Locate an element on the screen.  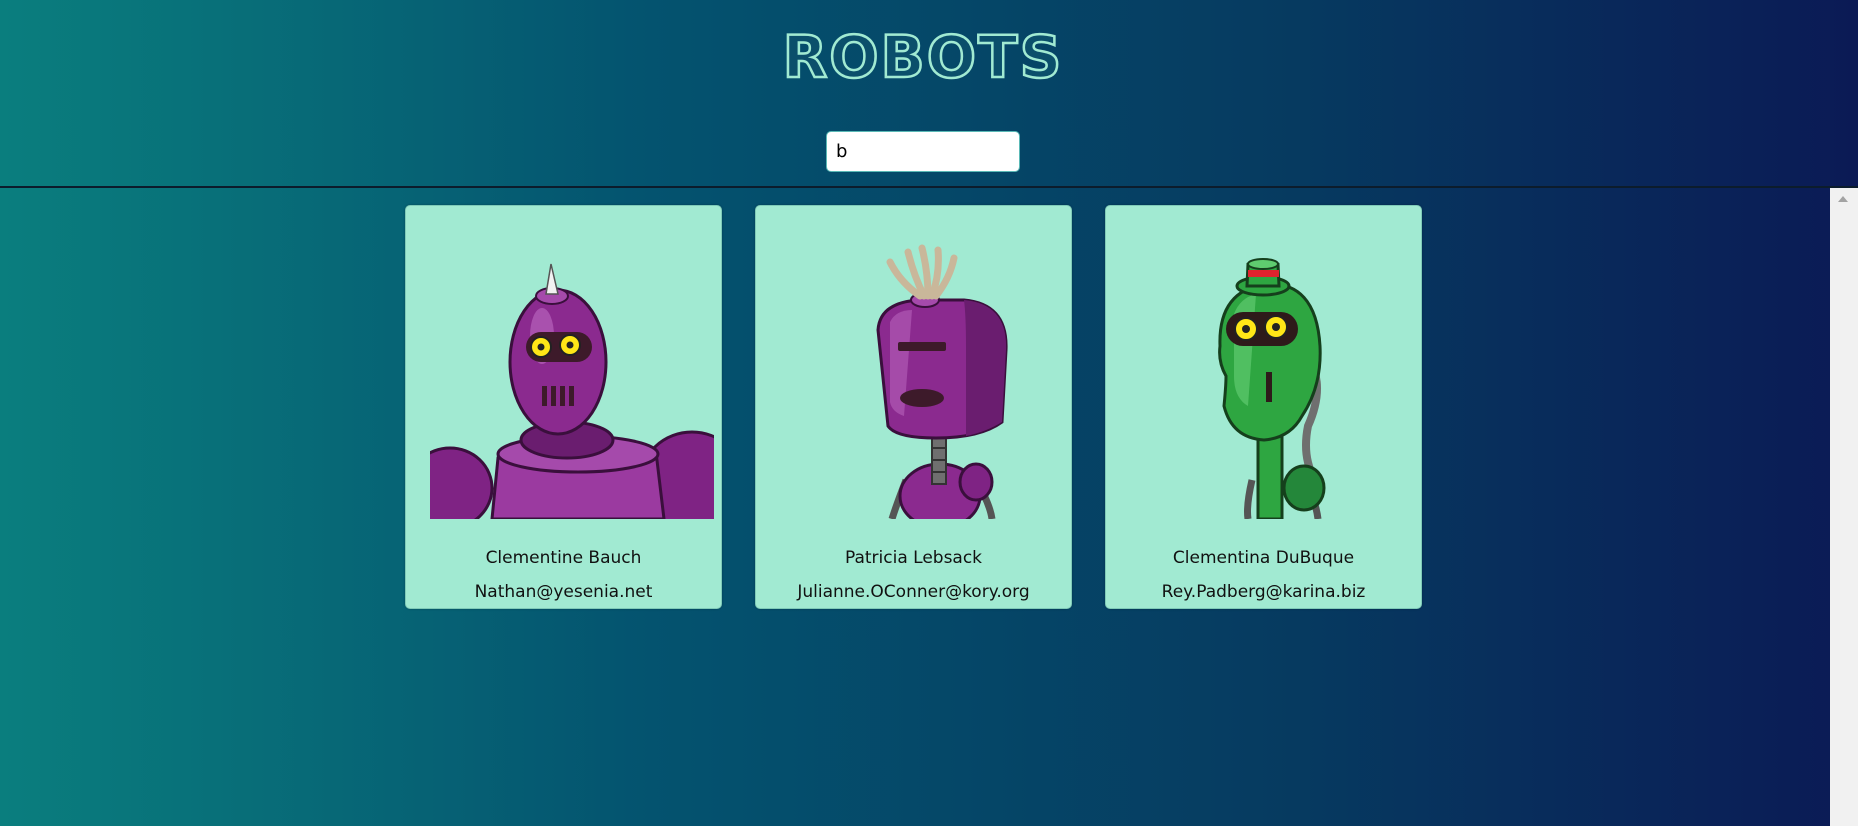
robot-name: Clementine Bauch is located at coordinates (563, 558).